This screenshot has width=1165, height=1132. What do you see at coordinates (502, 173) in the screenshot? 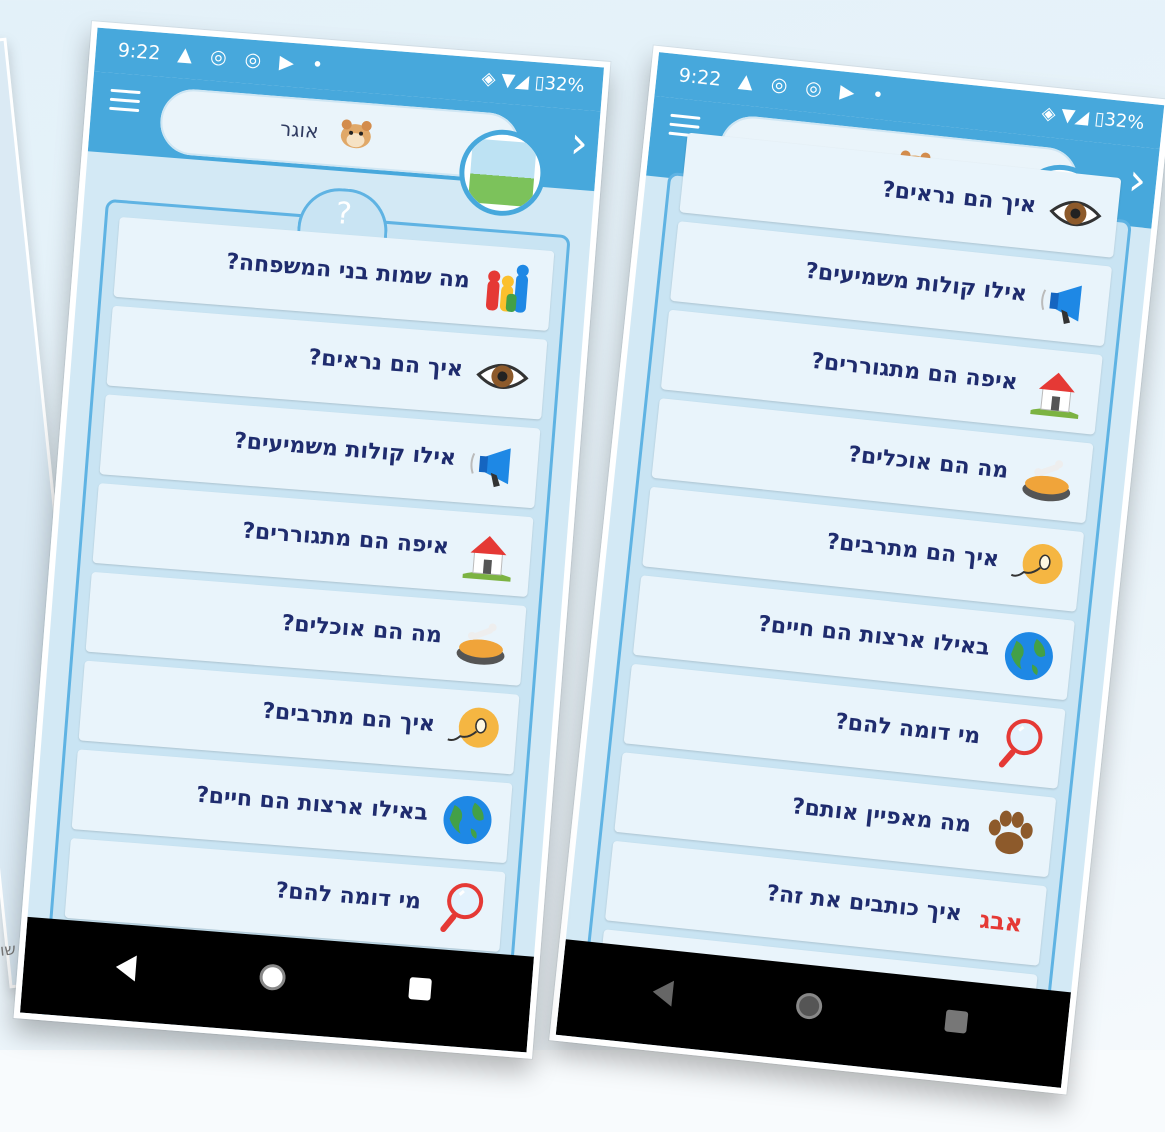
I see `cow-icon` at bounding box center [502, 173].